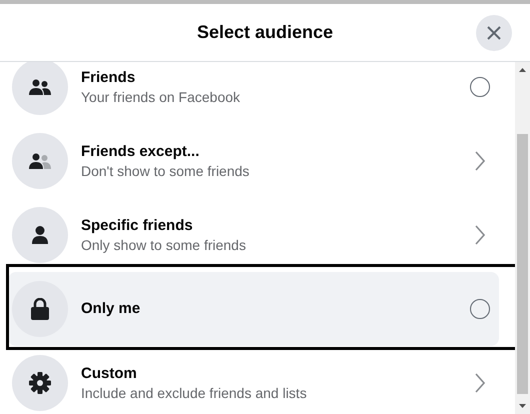 The image size is (530, 414). I want to click on scroll-up-icon, so click(522, 70).